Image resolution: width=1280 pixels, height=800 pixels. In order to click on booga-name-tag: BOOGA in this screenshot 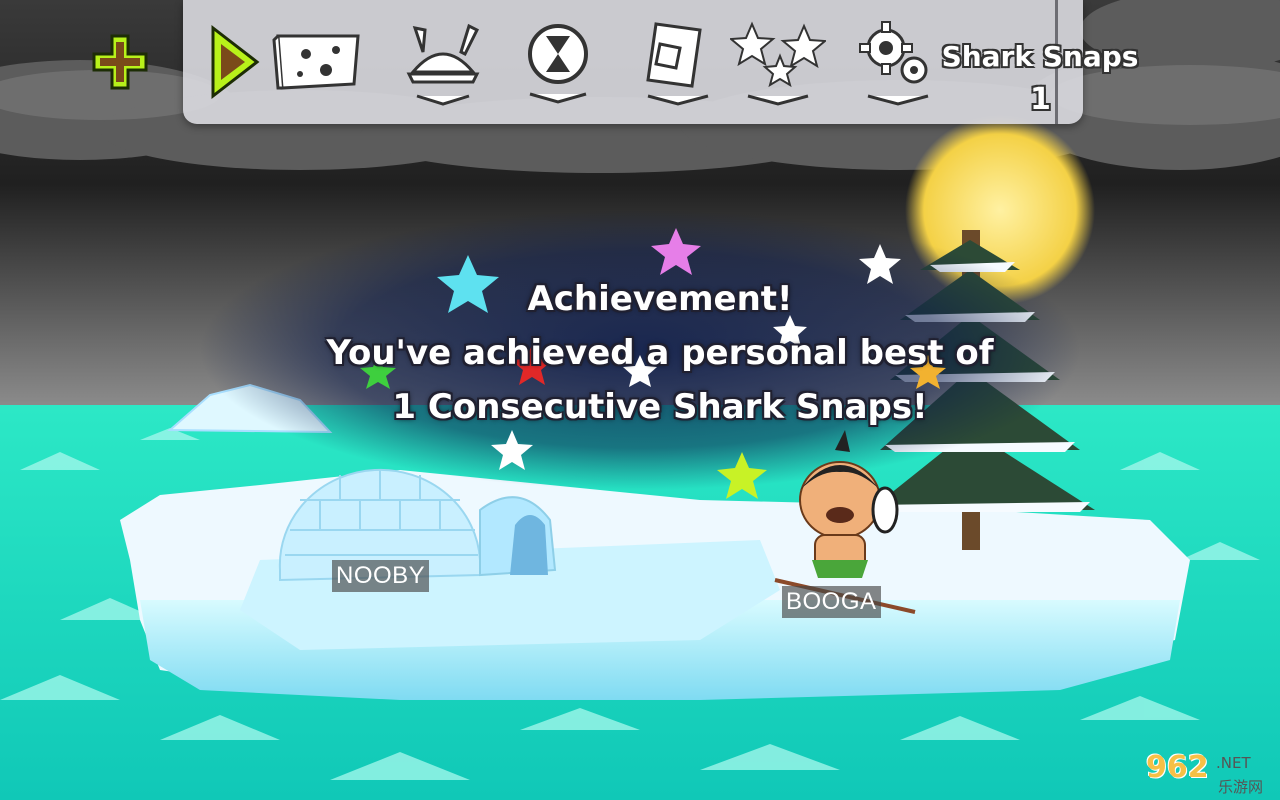, I will do `click(831, 602)`.